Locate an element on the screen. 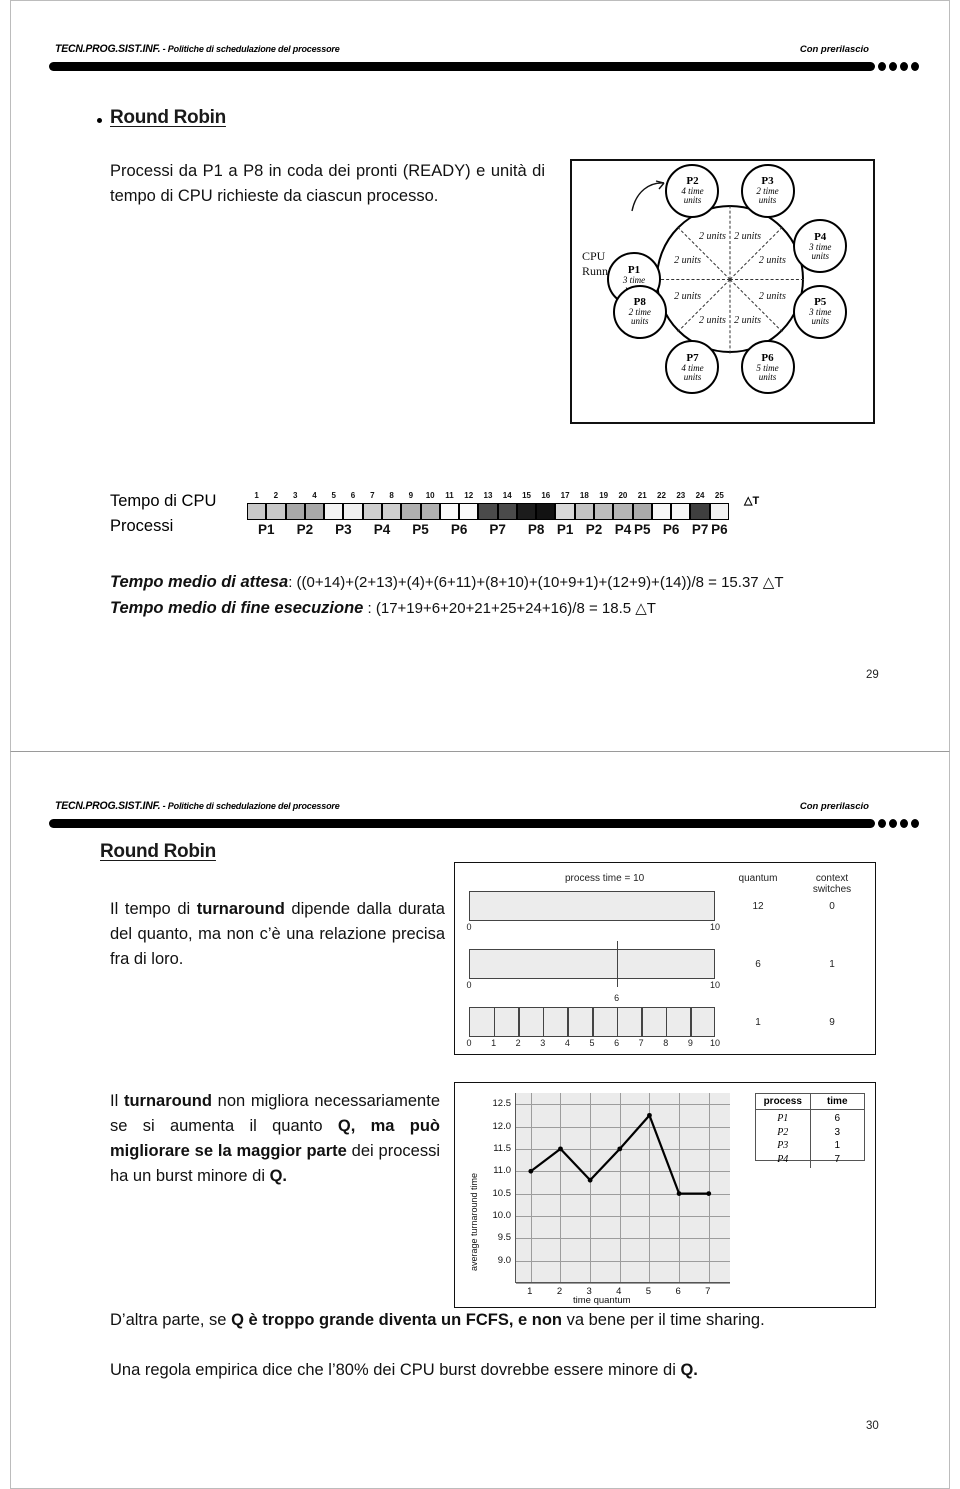  p2-part-a: Il is located at coordinates (117, 1101).